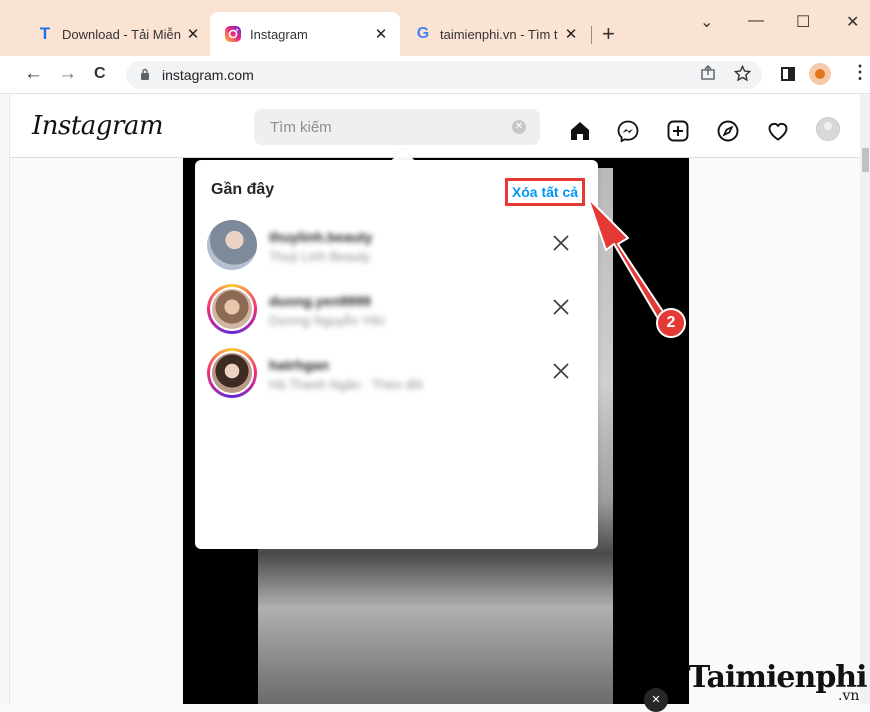  What do you see at coordinates (519, 127) in the screenshot?
I see `search-clear-icon: ✕` at bounding box center [519, 127].